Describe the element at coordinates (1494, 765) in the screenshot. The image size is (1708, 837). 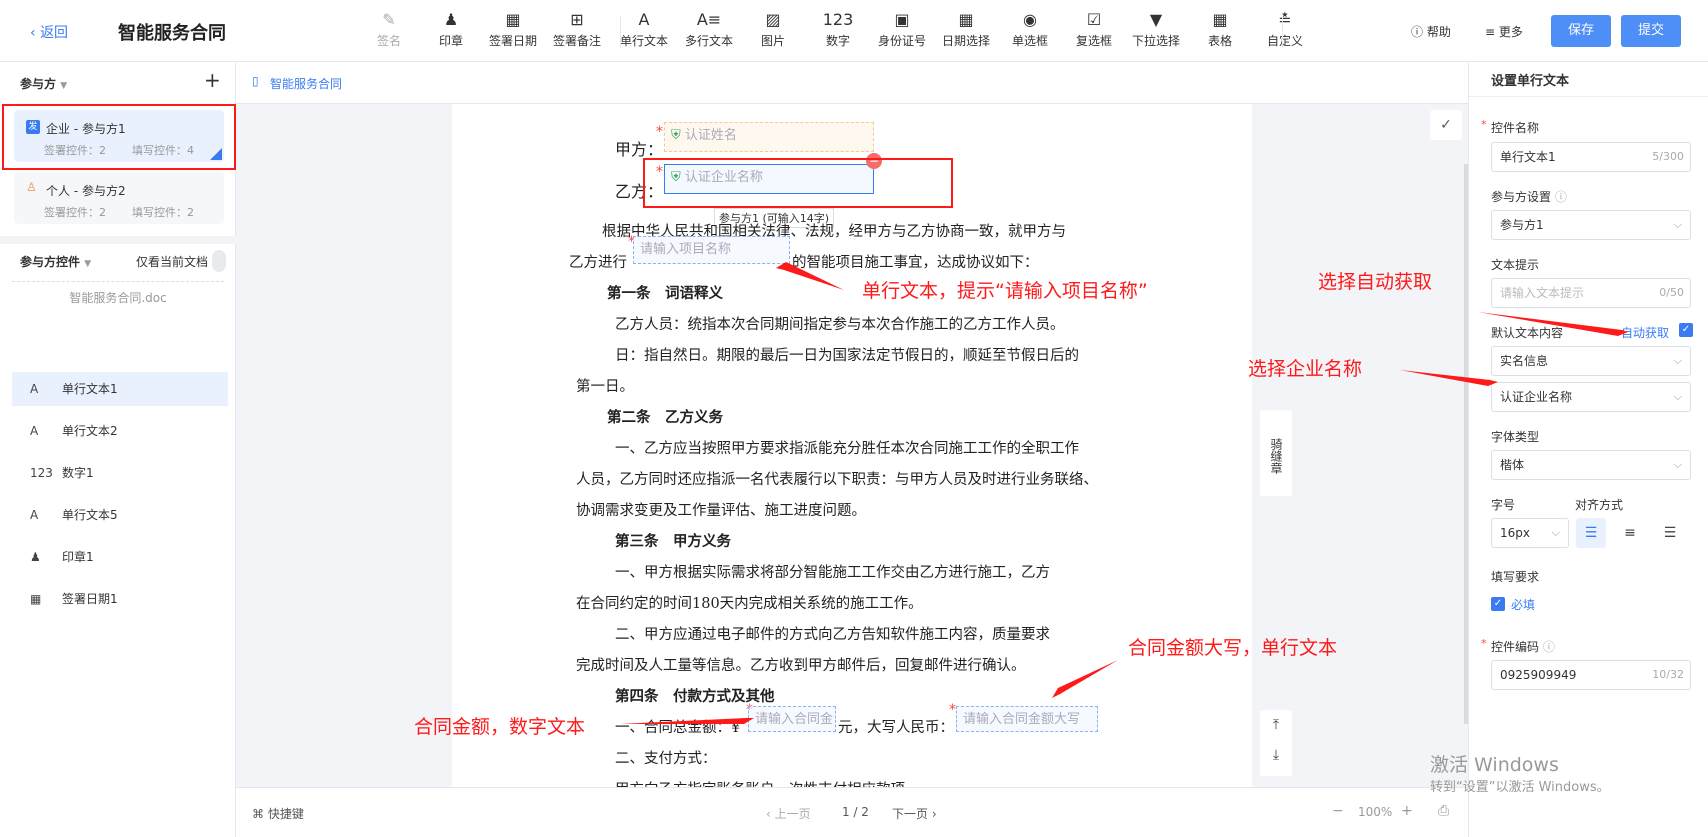
I see `watermark-line1: 激活 Windows` at that location.